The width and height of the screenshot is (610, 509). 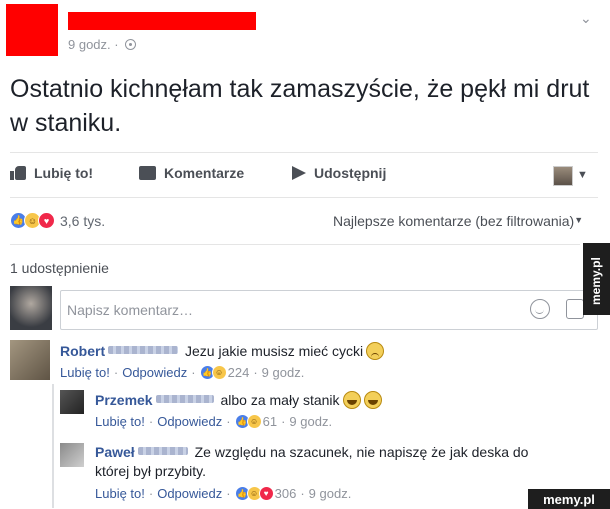 I want to click on shares-count-link: 1 udostępnienie, so click(x=59, y=268).